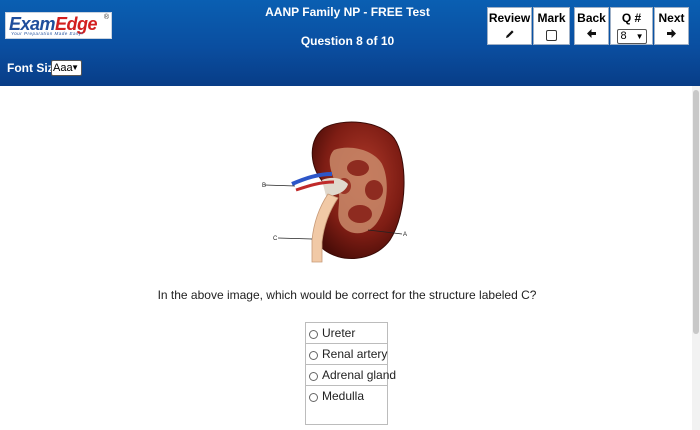 The height and width of the screenshot is (430, 700). Describe the element at coordinates (339, 333) in the screenshot. I see `answer-label: Ureter` at that location.